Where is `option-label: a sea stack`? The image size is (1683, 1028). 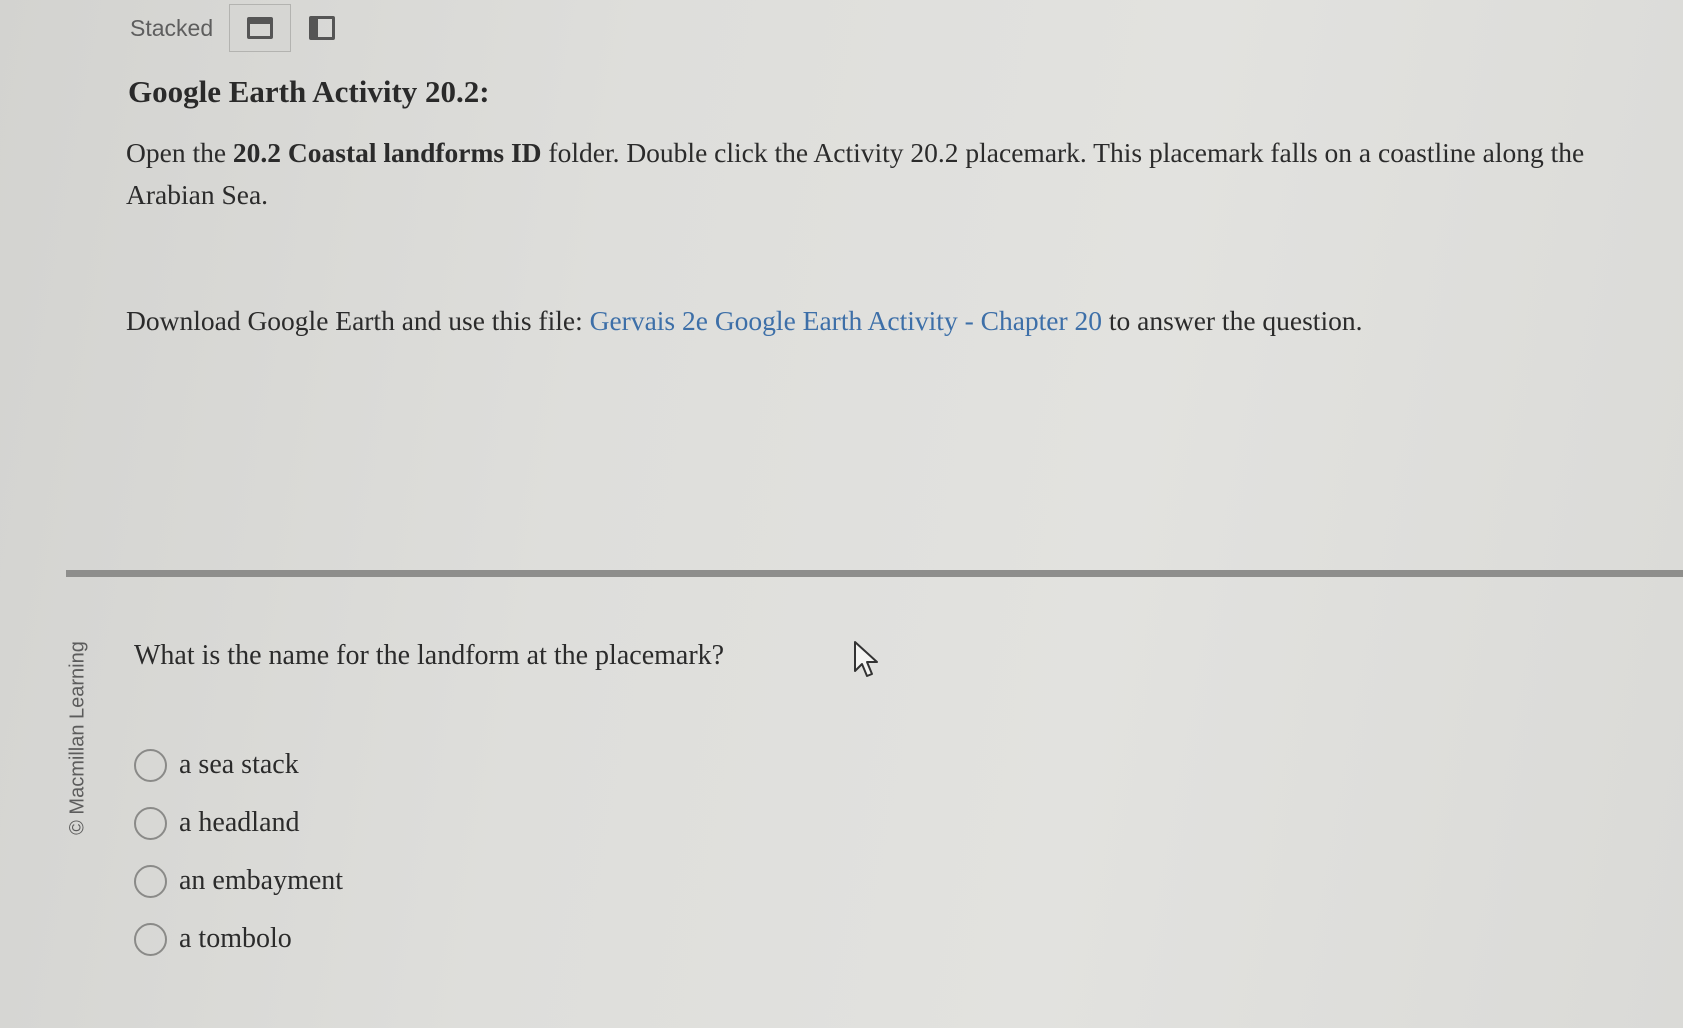
option-label: a sea stack is located at coordinates (239, 764).